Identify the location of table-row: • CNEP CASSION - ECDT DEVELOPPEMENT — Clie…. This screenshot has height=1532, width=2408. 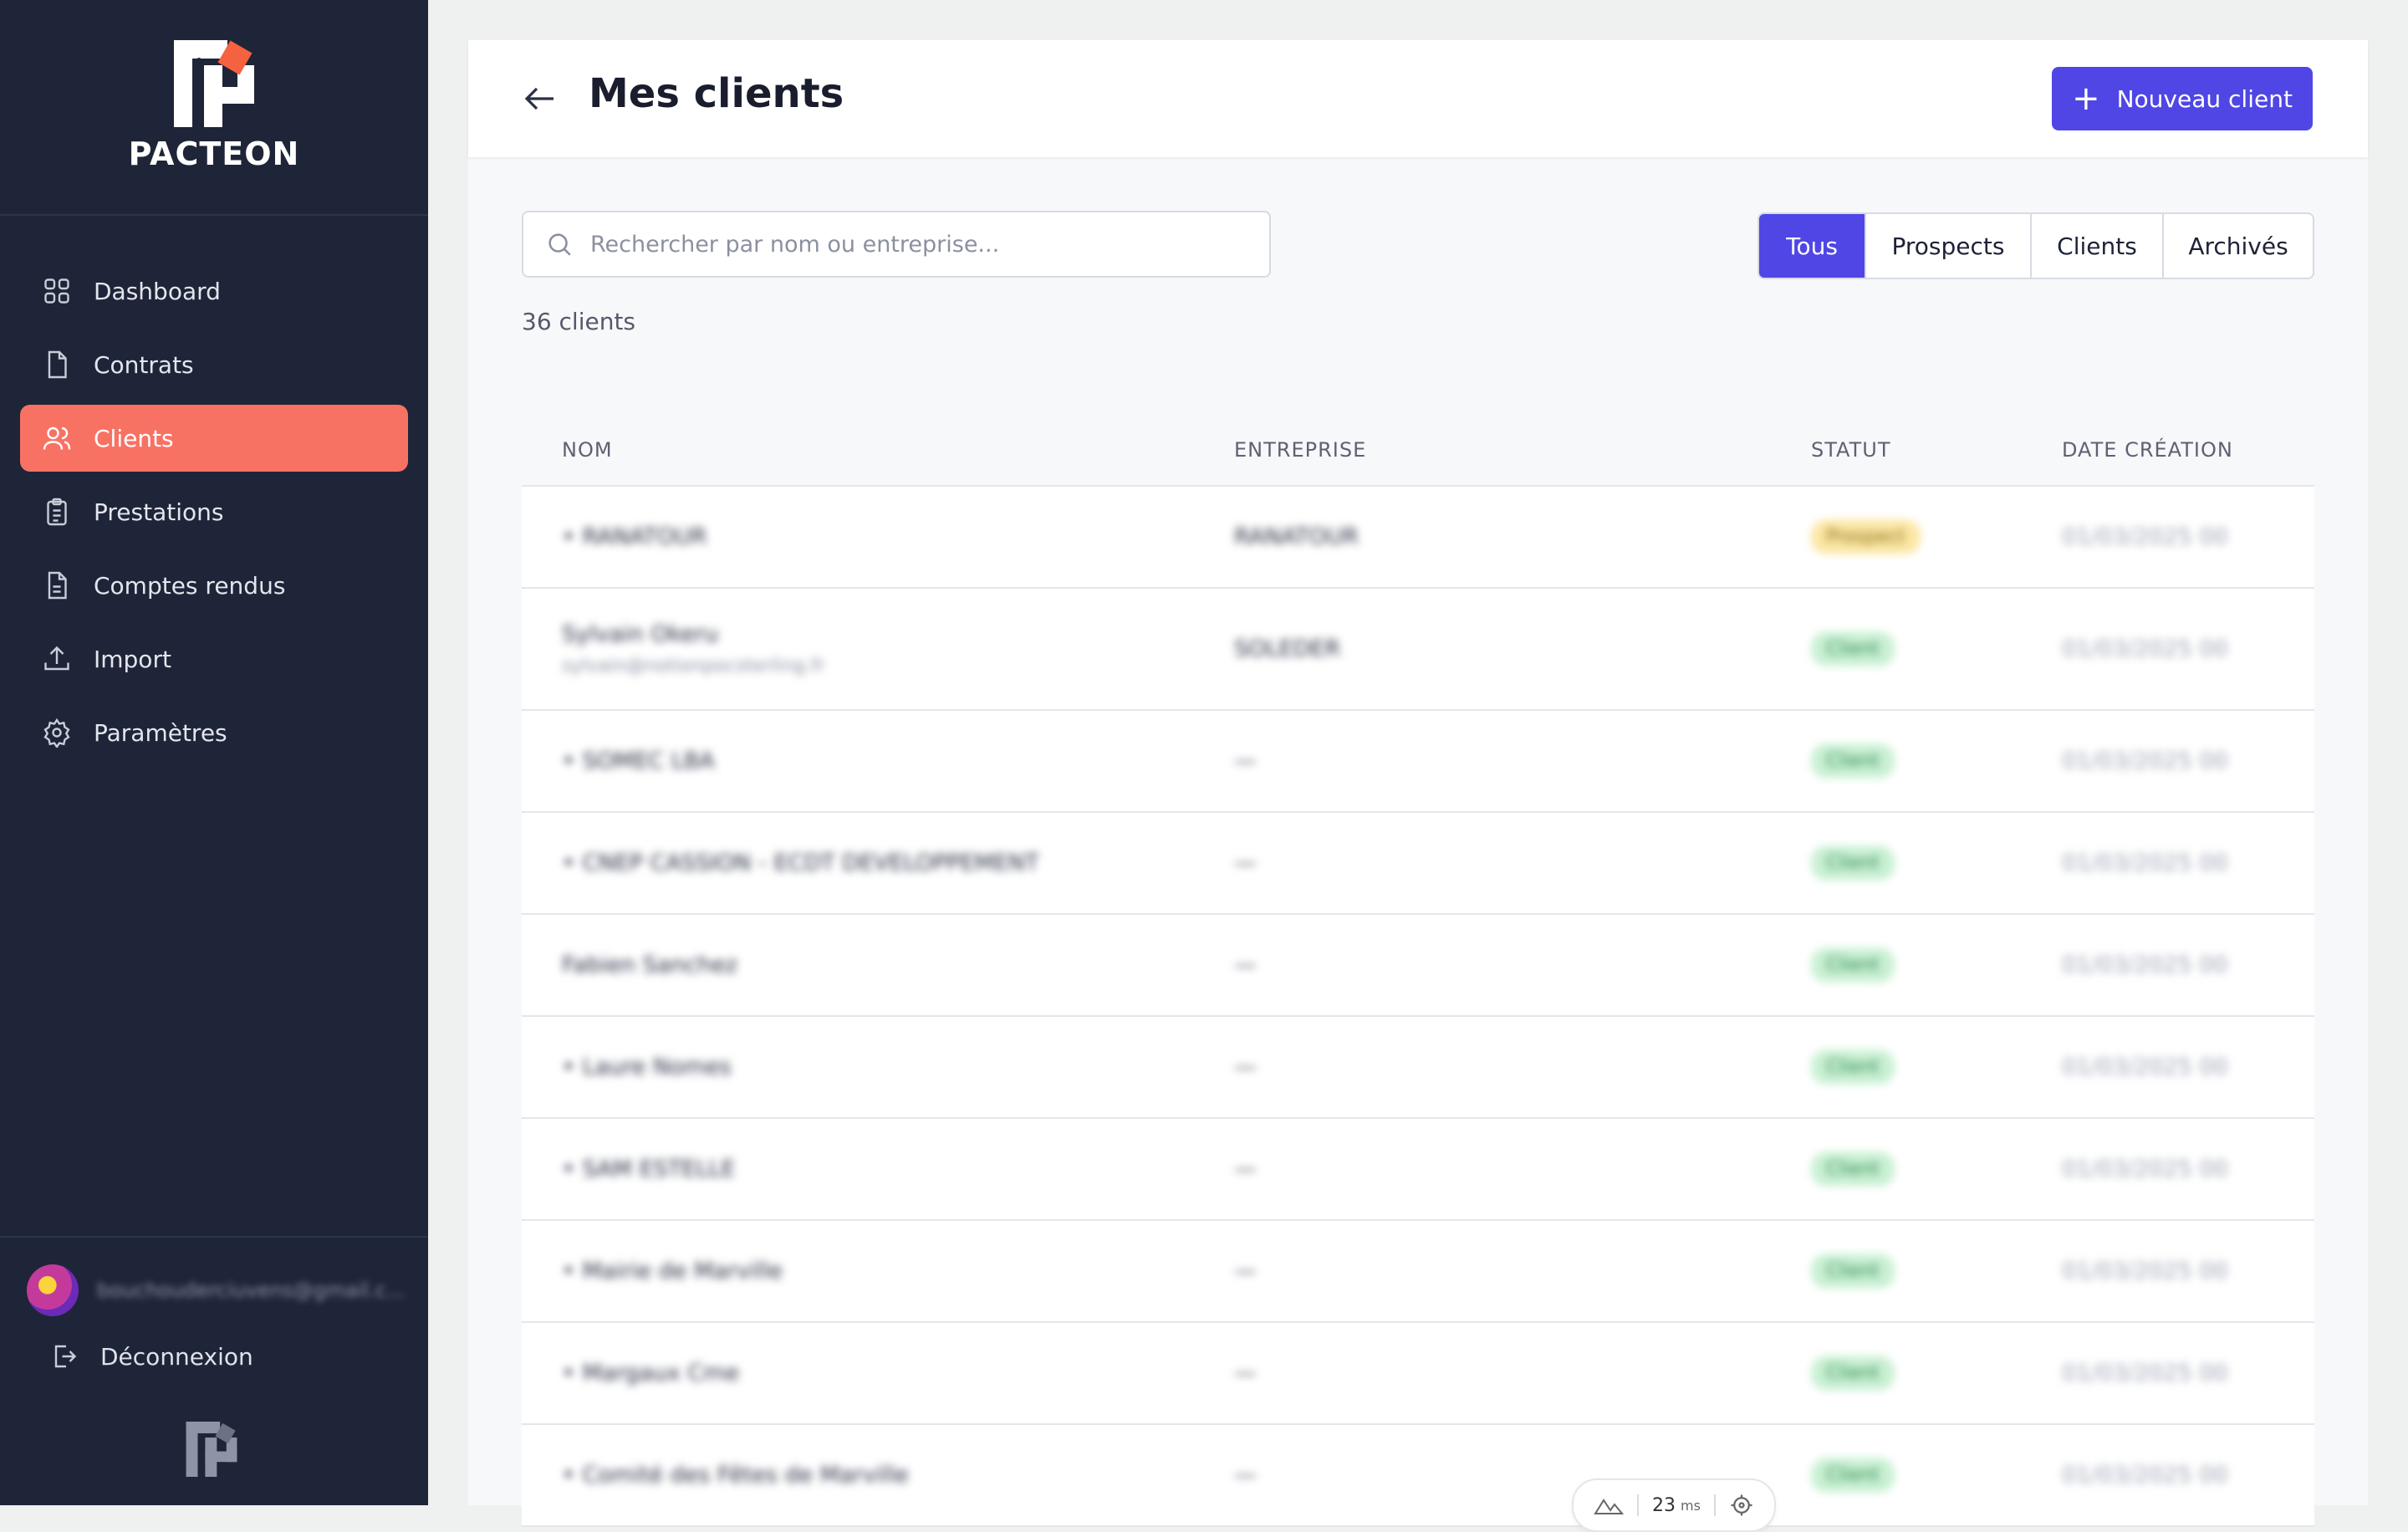
(1418, 864).